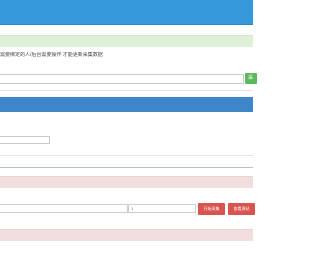 The image size is (320, 253). Describe the element at coordinates (162, 208) in the screenshot. I see `collect-count-input: 1` at that location.